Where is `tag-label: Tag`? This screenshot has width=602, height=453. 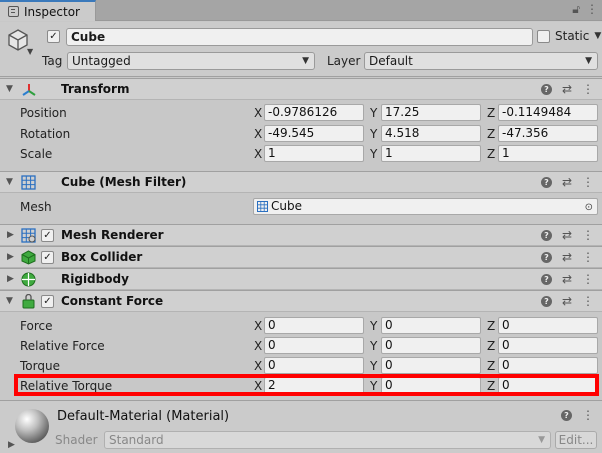
tag-label: Tag is located at coordinates (52, 61).